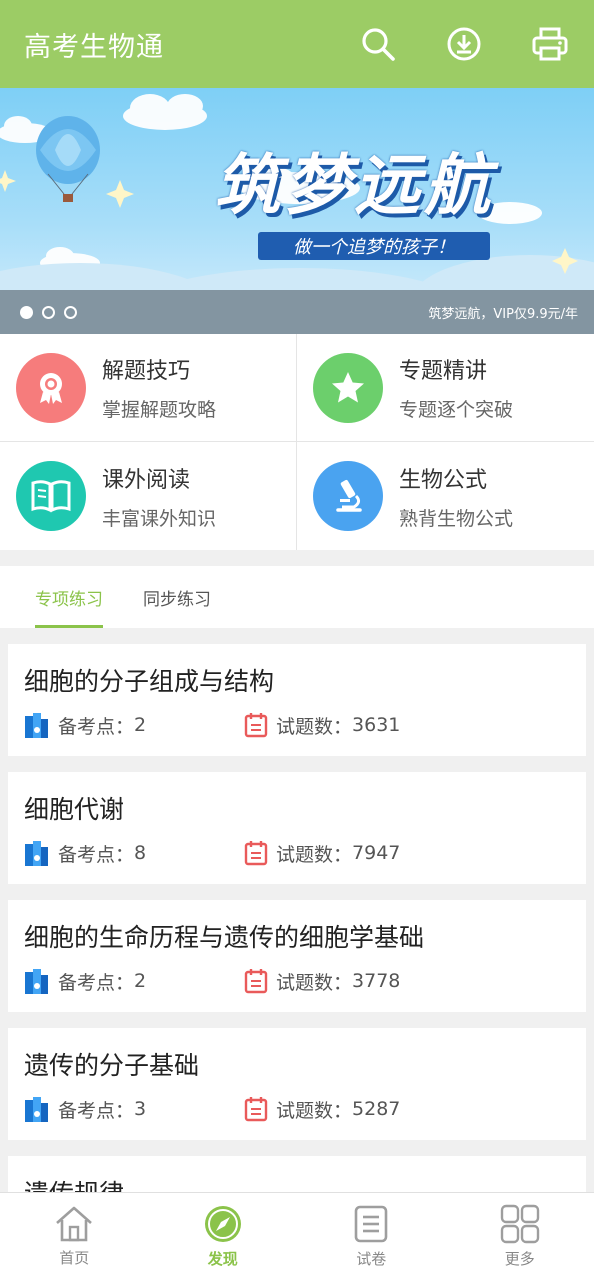  What do you see at coordinates (456, 518) in the screenshot?
I see `feature-desc: 熟背生物公式` at bounding box center [456, 518].